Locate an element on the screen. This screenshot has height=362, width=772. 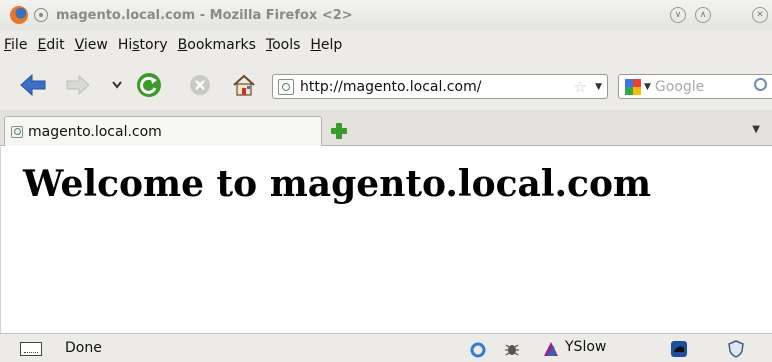
search-bar: ▼ is located at coordinates (695, 86).